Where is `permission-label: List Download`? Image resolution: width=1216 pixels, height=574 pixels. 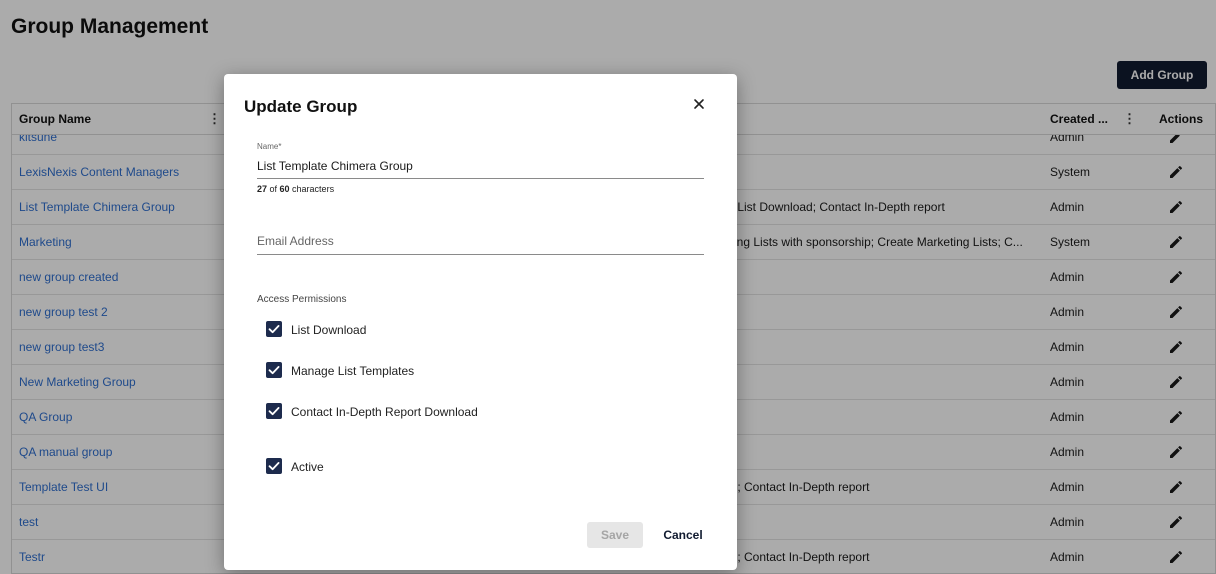 permission-label: List Download is located at coordinates (329, 330).